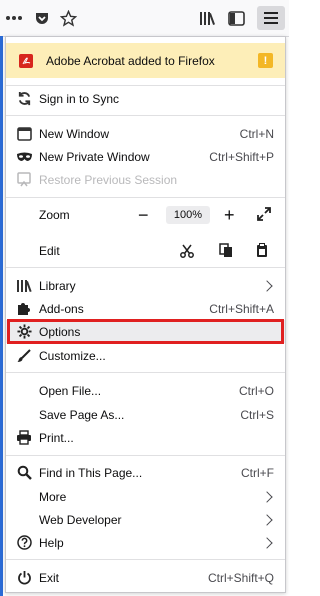 Image resolution: width=320 pixels, height=596 pixels. I want to click on zoom-out-button: −, so click(143, 215).